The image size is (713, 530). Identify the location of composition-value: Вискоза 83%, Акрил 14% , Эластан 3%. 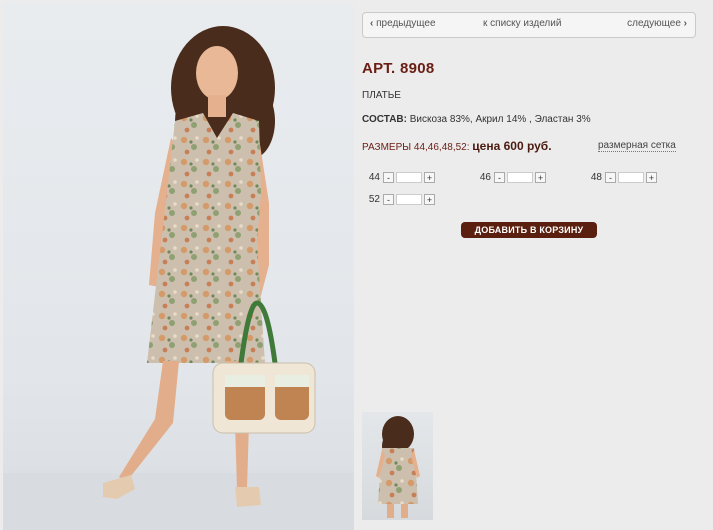
(500, 119).